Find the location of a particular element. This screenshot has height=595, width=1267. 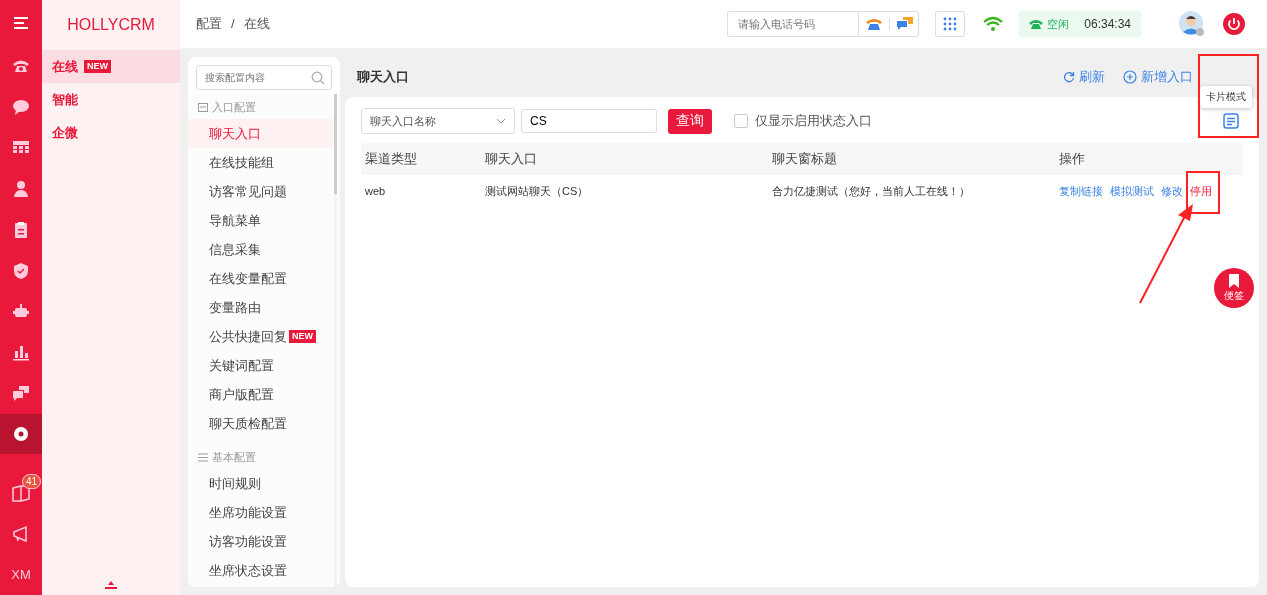

phone-field: 请输入电话号码 is located at coordinates (823, 24).